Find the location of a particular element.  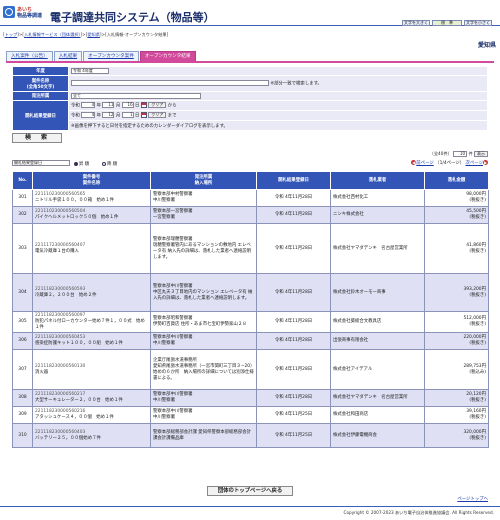

row-case-link: 冷蔵庫２，２００台 始め２件 is located at coordinates (65, 295).